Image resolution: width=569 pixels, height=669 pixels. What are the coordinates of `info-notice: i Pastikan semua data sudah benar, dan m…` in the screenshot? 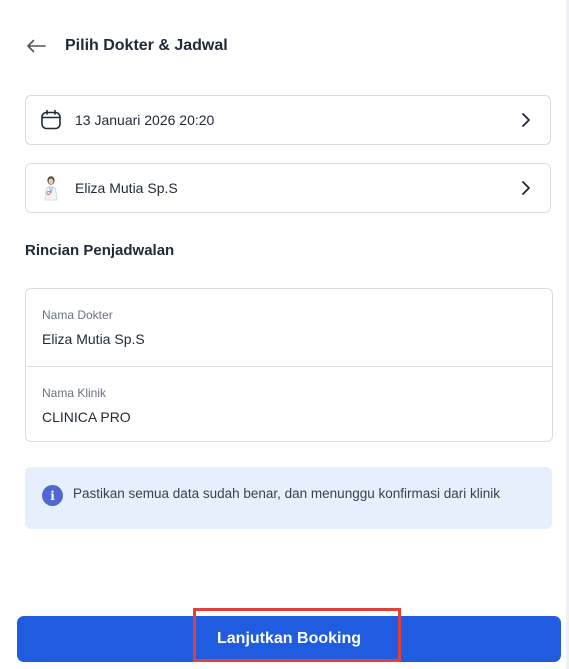 It's located at (288, 498).